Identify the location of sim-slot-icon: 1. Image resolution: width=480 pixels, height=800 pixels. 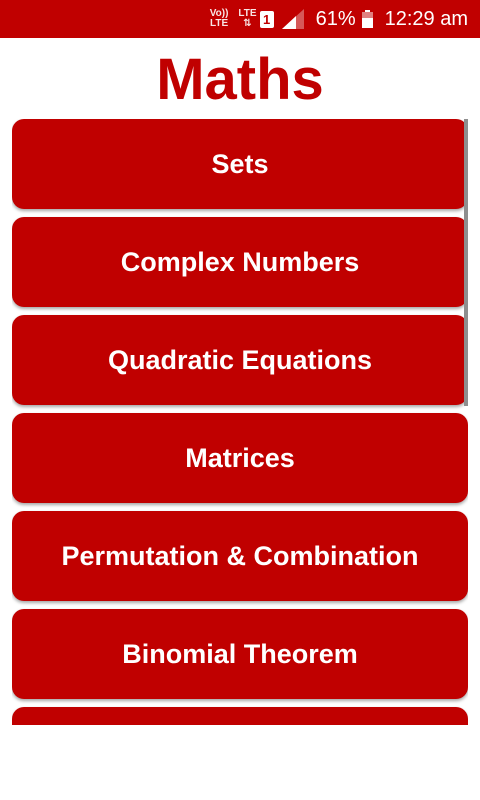
(266, 19).